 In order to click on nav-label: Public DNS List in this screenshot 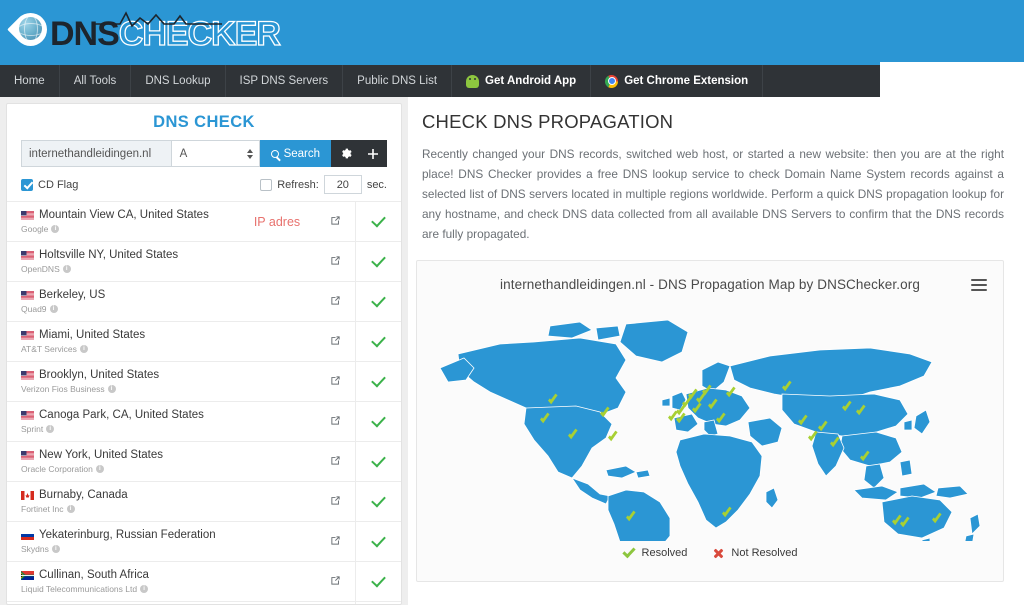, I will do `click(397, 81)`.